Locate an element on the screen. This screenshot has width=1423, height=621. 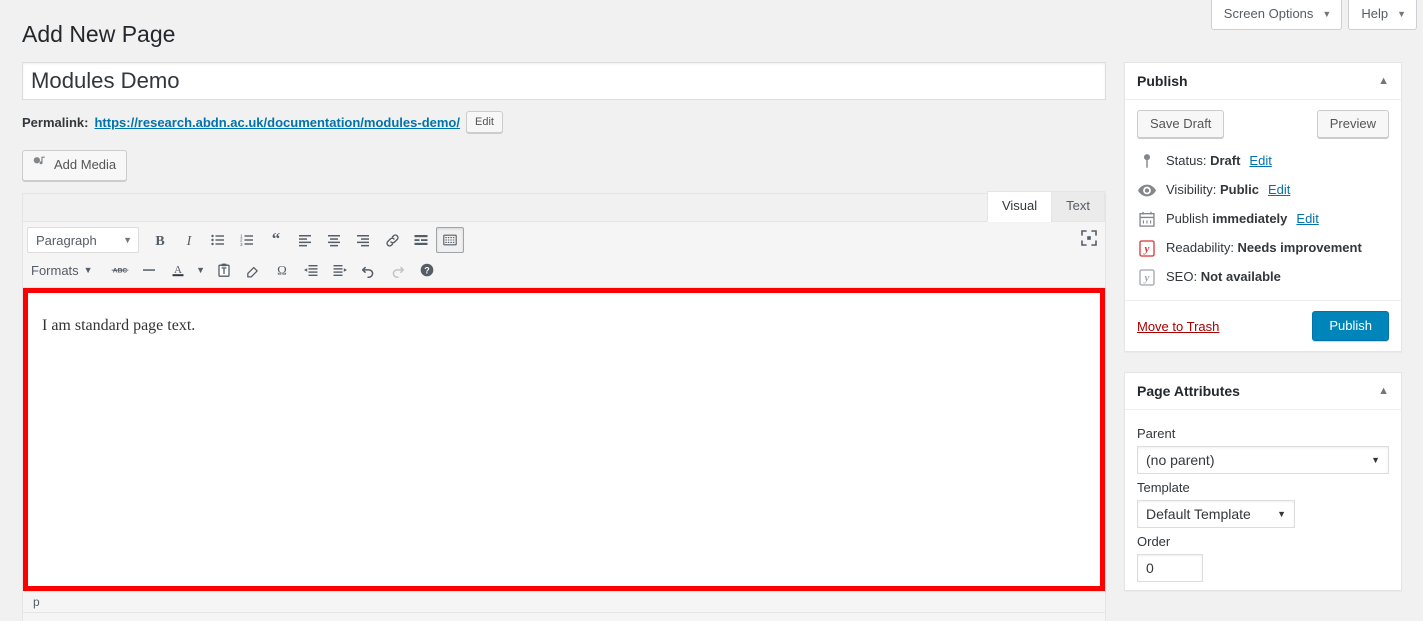
element-path-bar: p is located at coordinates (564, 601).